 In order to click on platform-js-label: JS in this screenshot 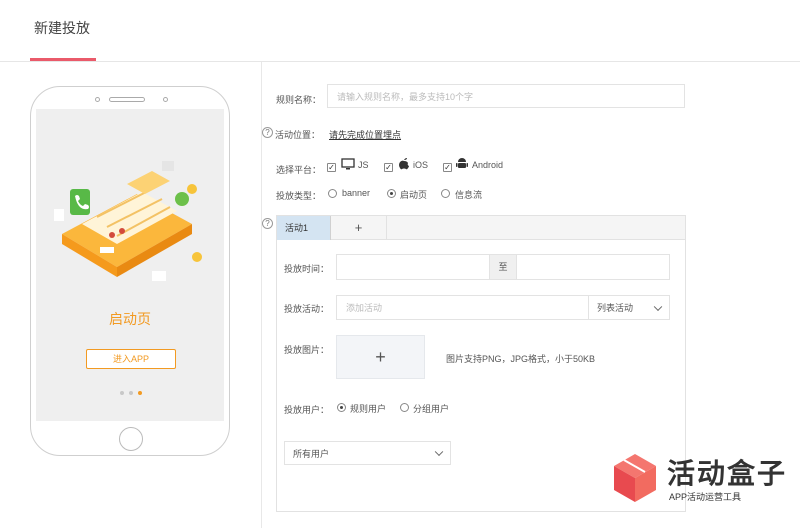, I will do `click(363, 165)`.